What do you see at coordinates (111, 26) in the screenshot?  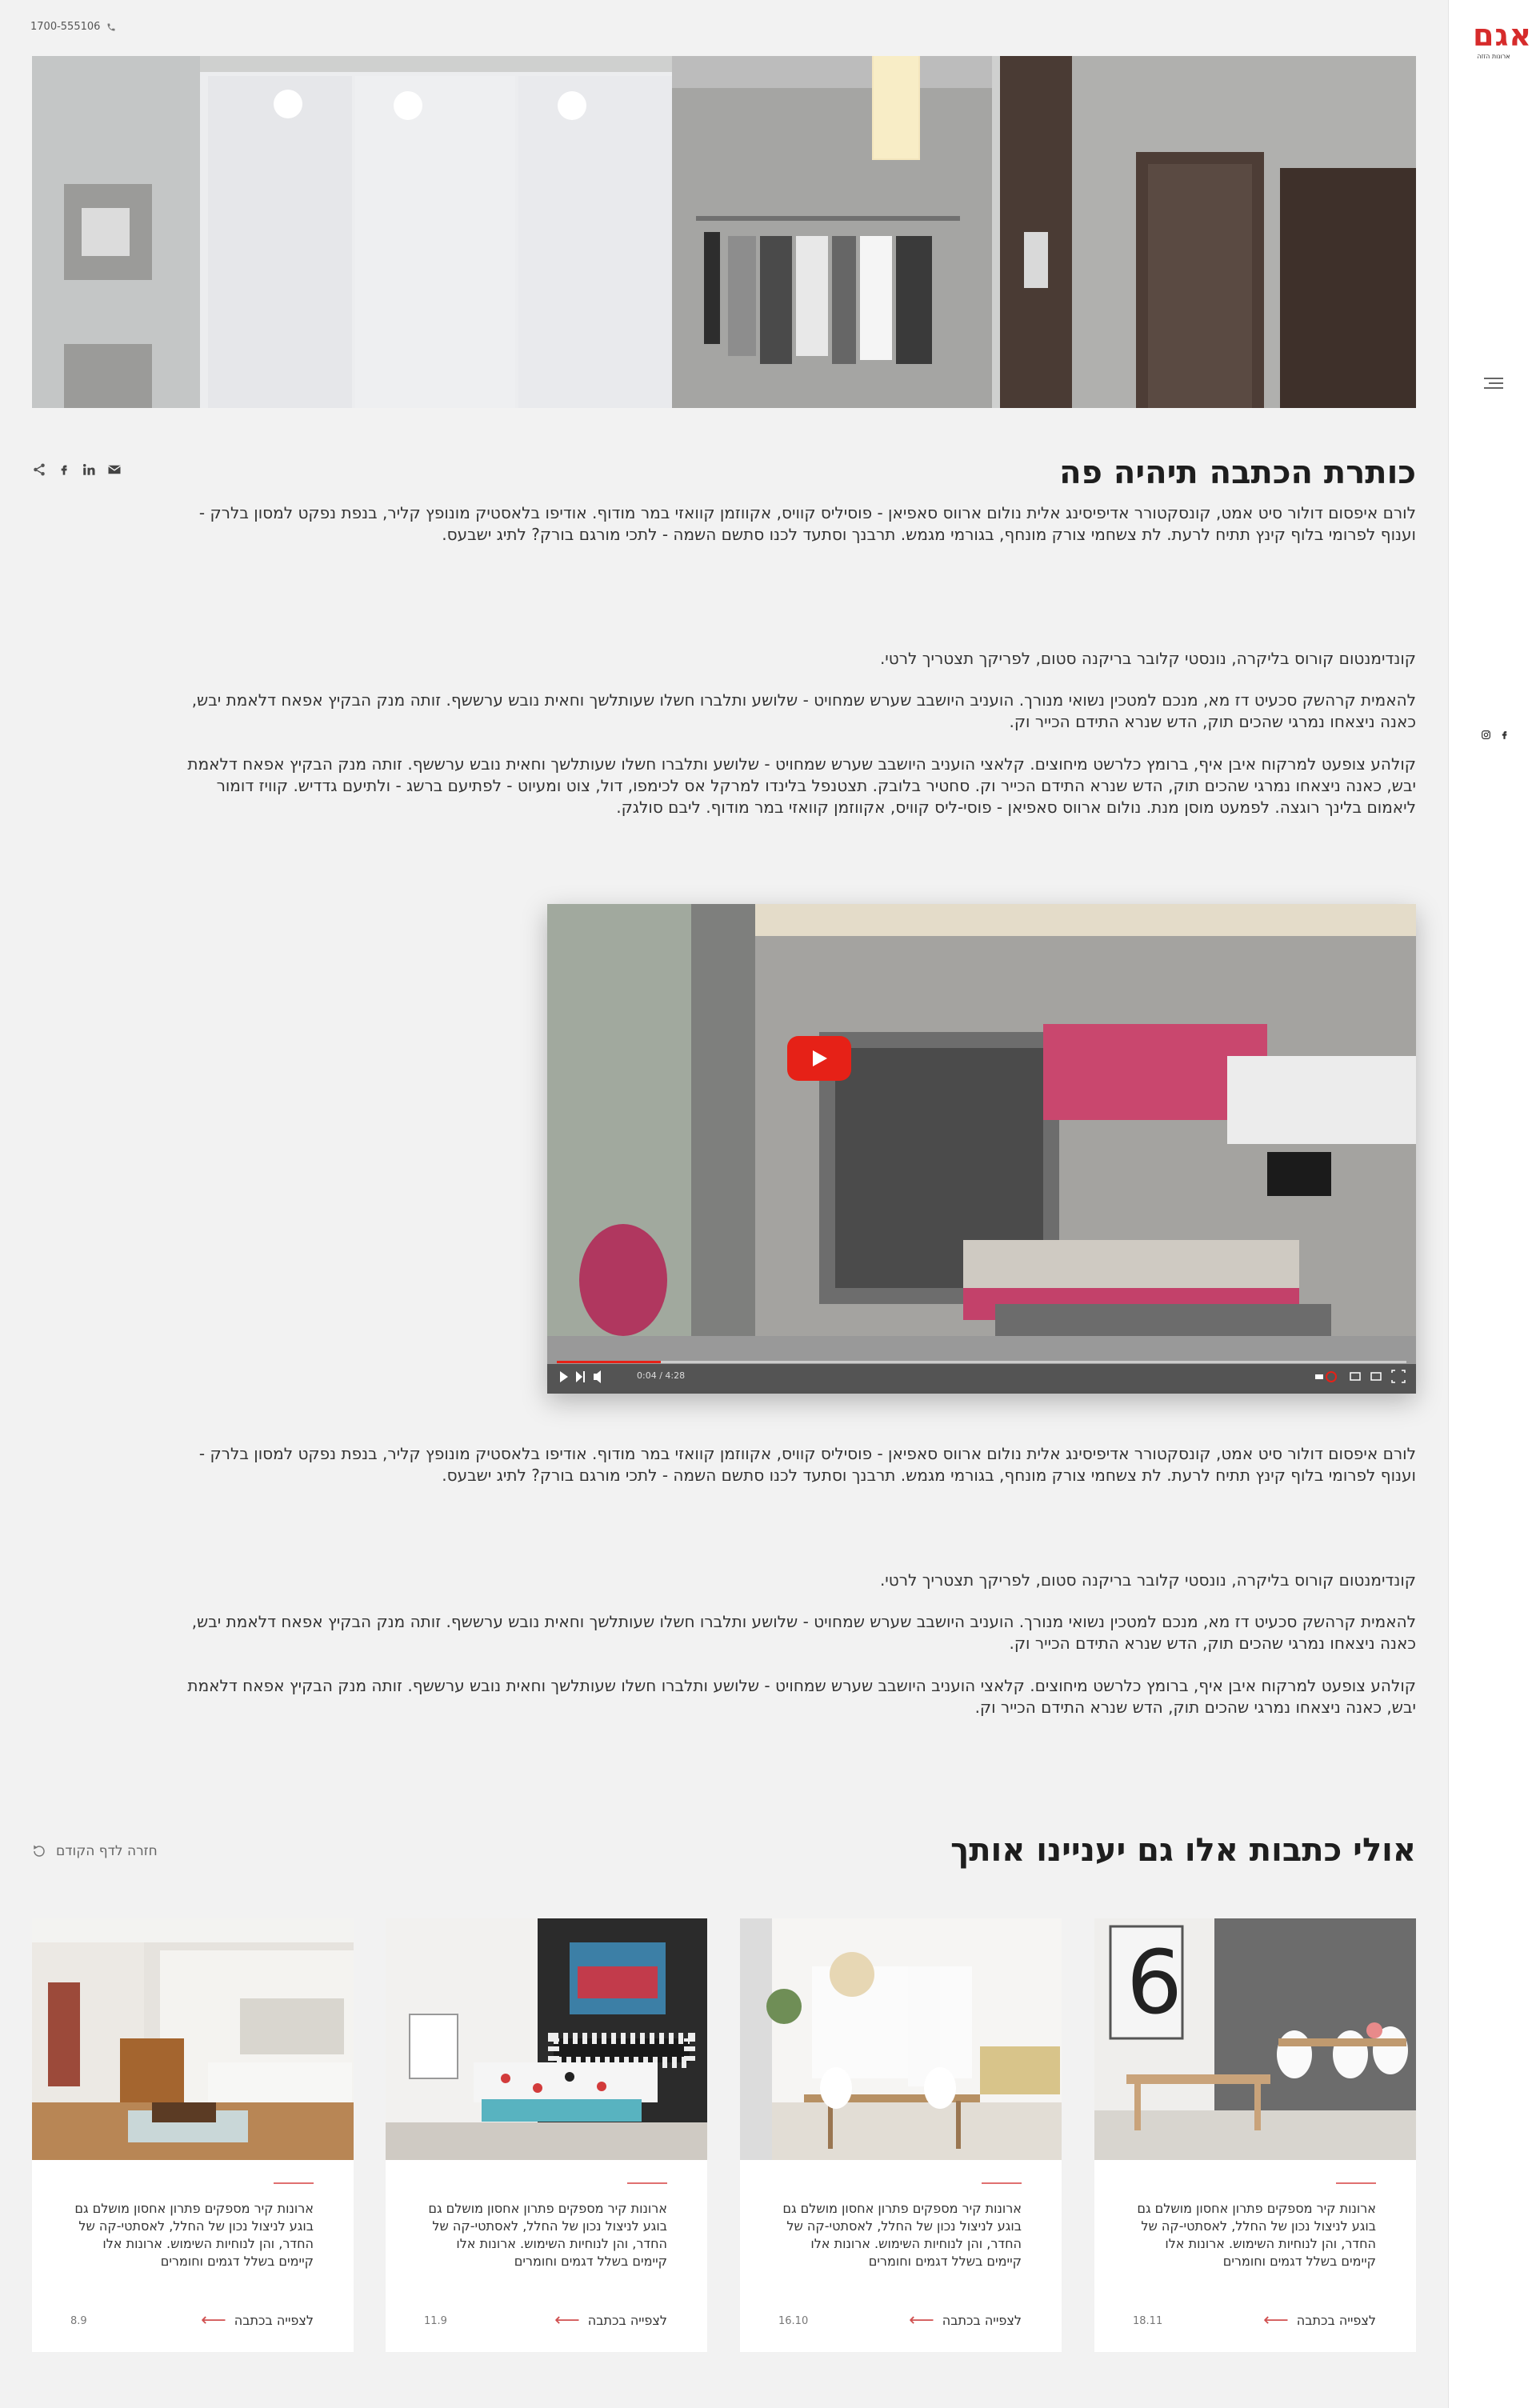 I see `phone-icon` at bounding box center [111, 26].